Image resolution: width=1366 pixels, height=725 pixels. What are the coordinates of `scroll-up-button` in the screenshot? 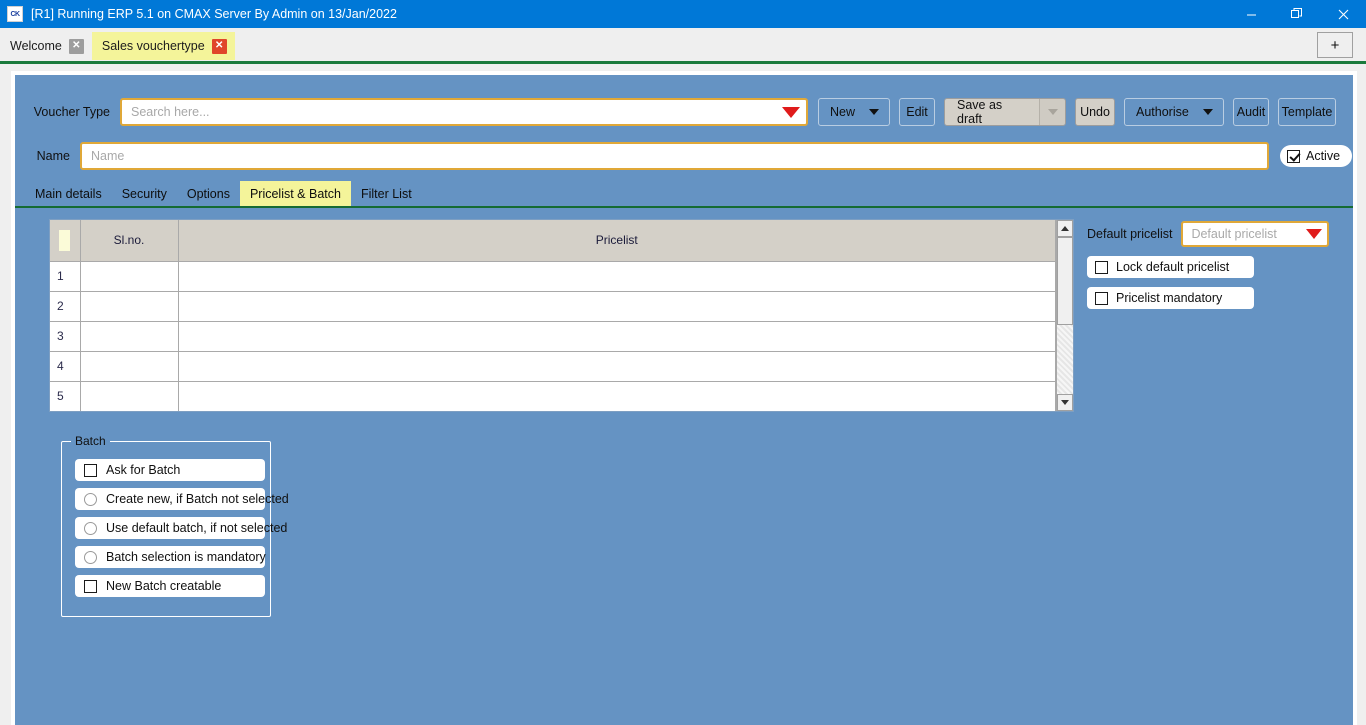 It's located at (1065, 228).